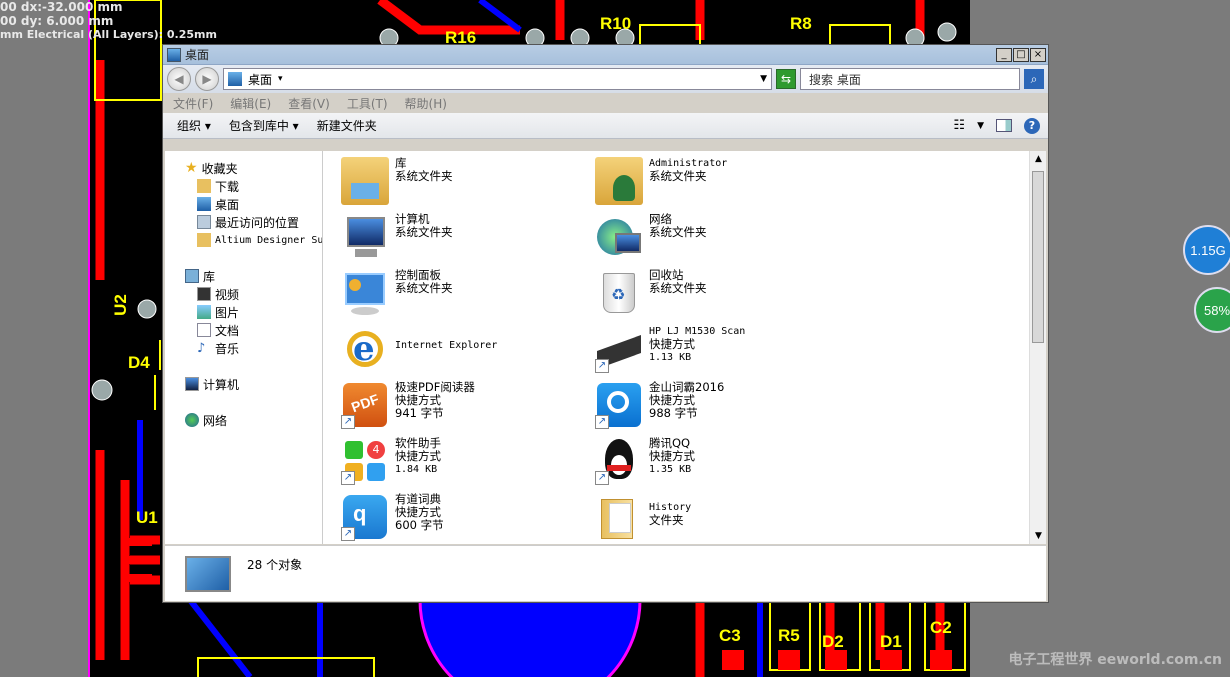 The image size is (1230, 677). I want to click on control-panel-icon, so click(365, 293).